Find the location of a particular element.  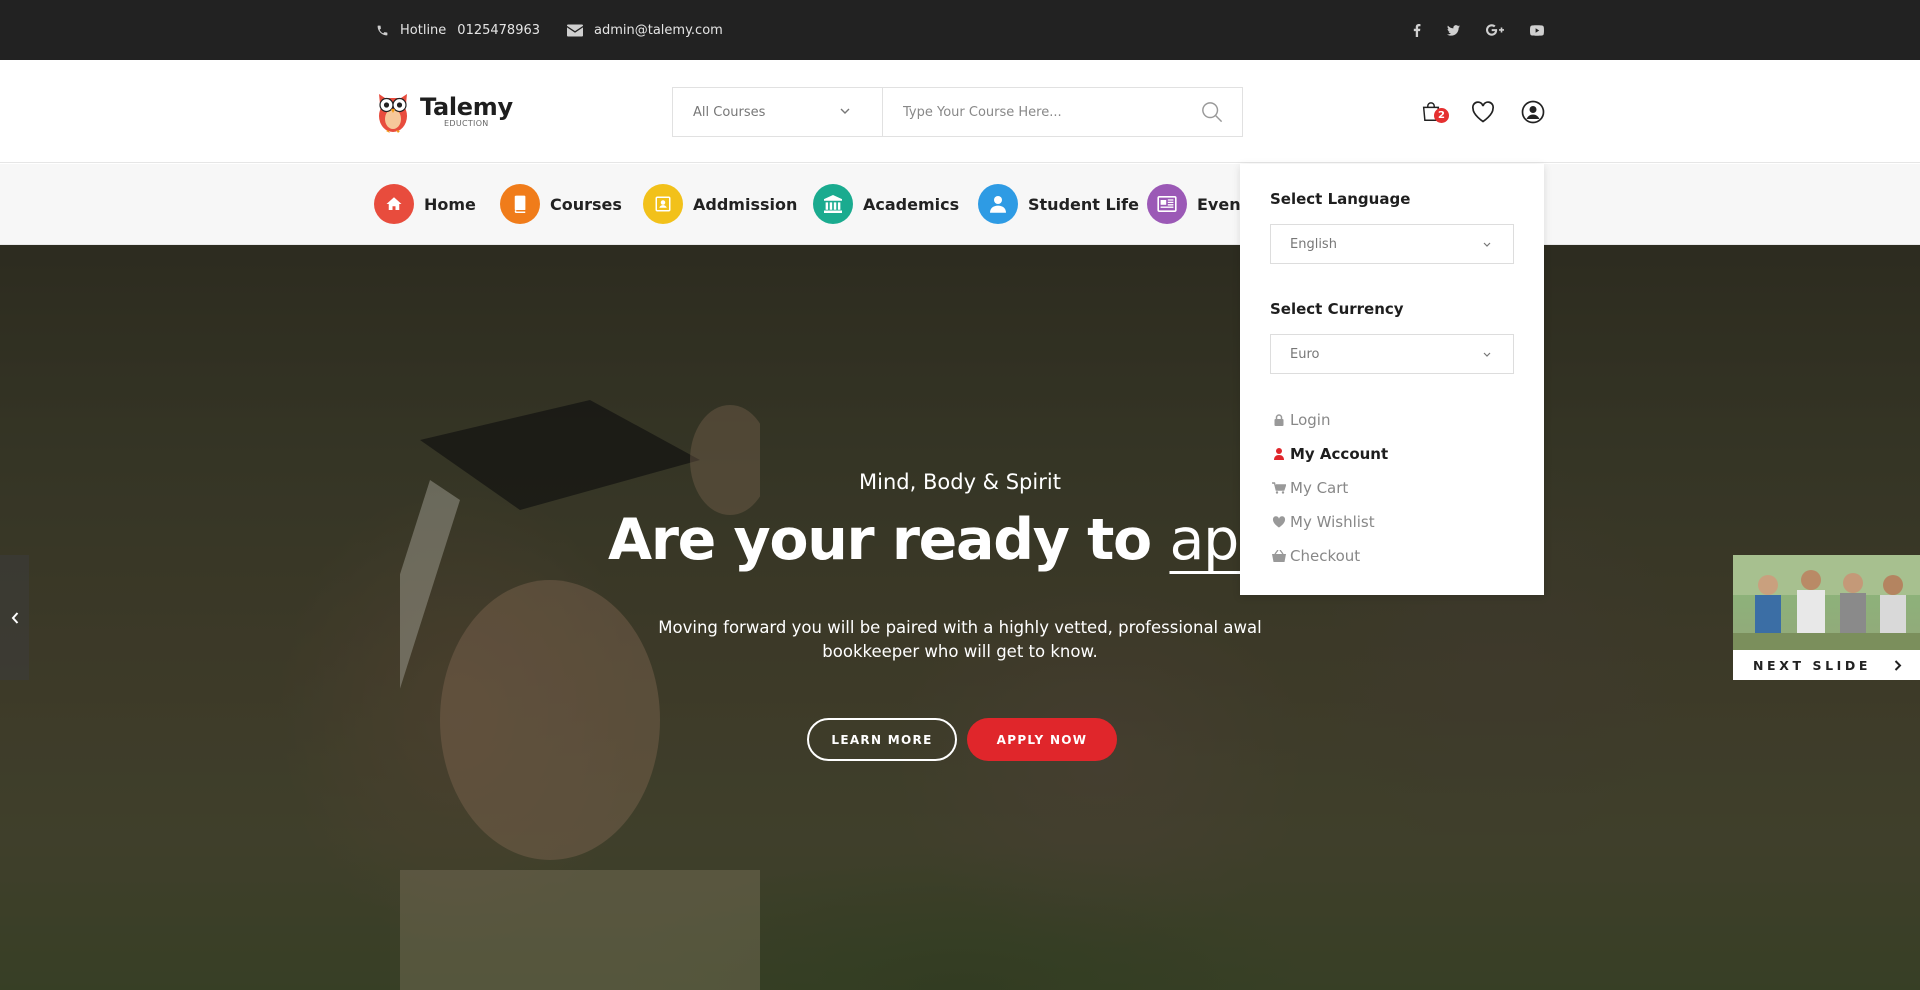

google-plus-icon is located at coordinates (1495, 30).